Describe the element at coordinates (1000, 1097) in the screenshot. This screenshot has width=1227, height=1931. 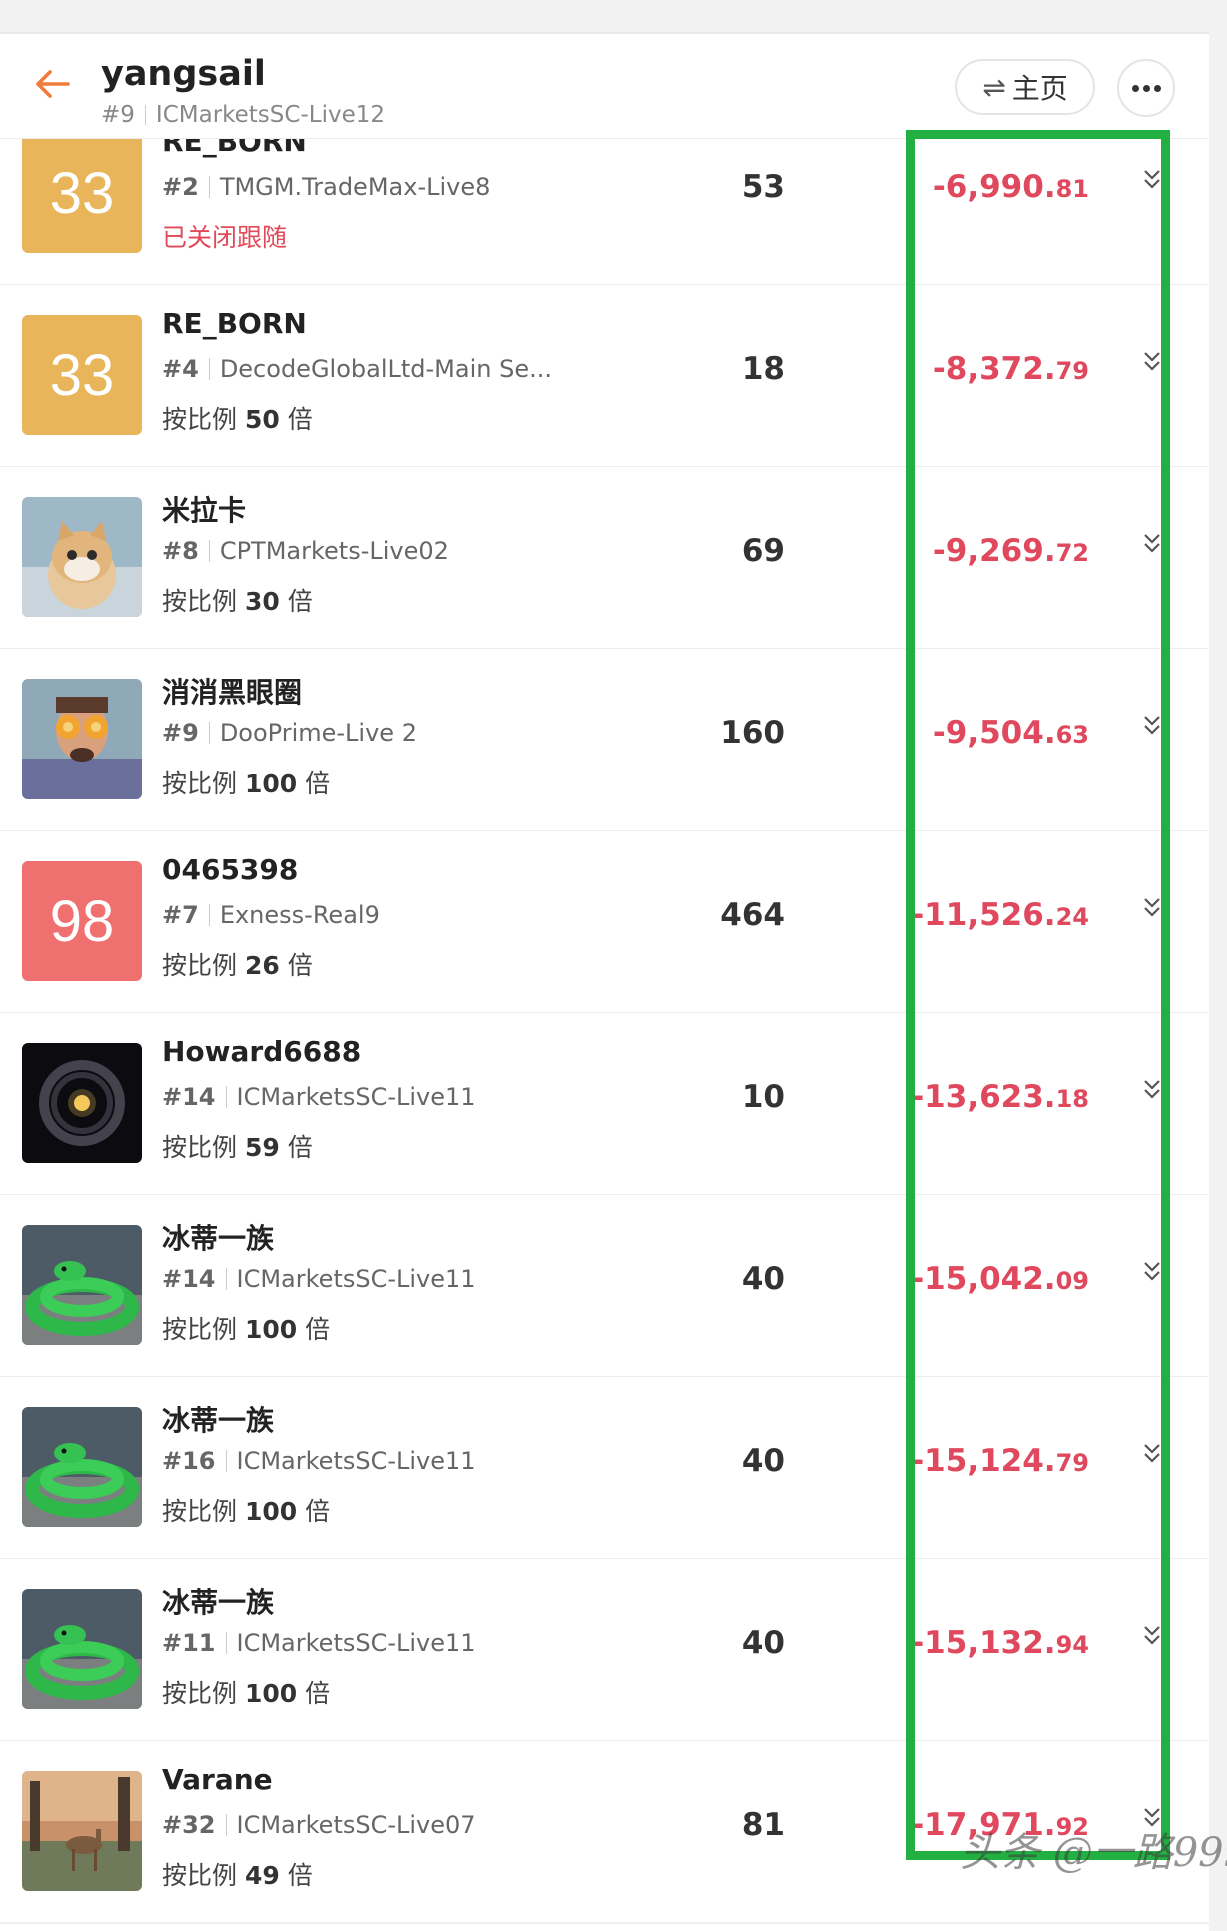
I see `profit-value: -13,623.18` at that location.